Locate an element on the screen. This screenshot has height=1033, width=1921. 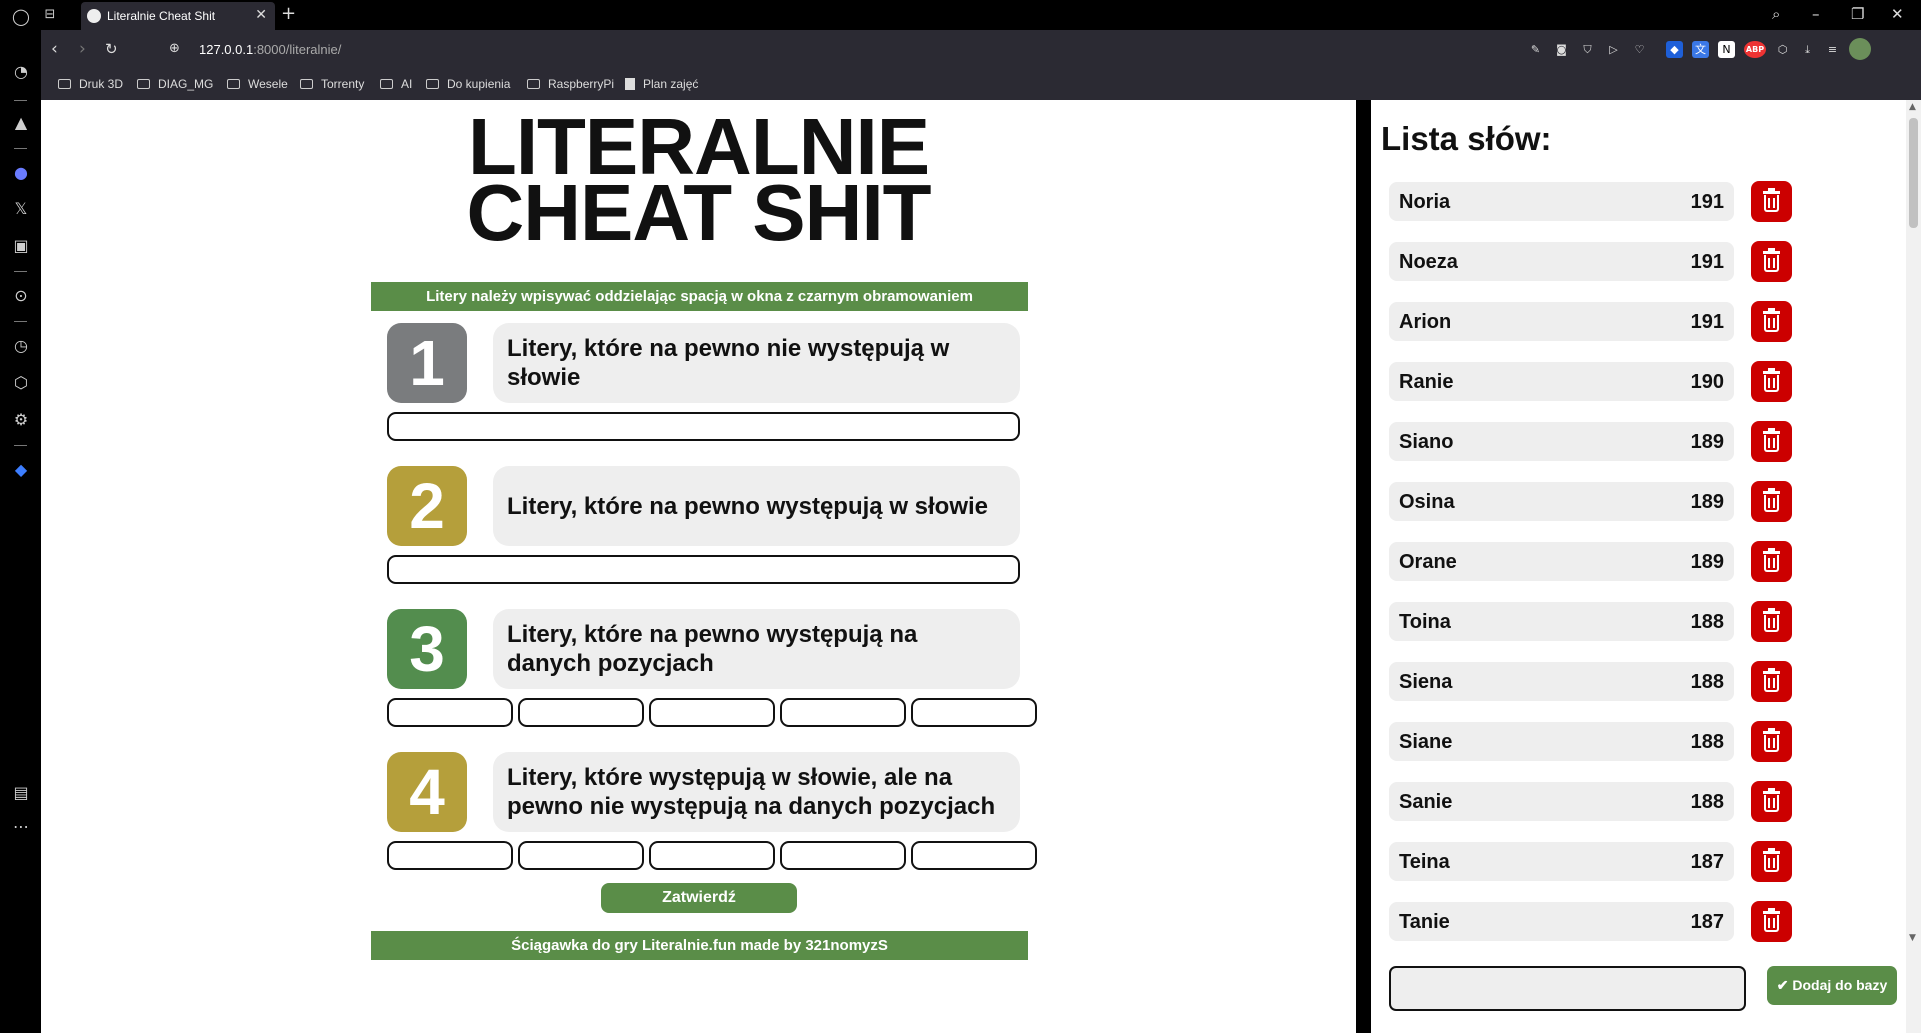
word-row: Siano 189 is located at coordinates (1561, 441).